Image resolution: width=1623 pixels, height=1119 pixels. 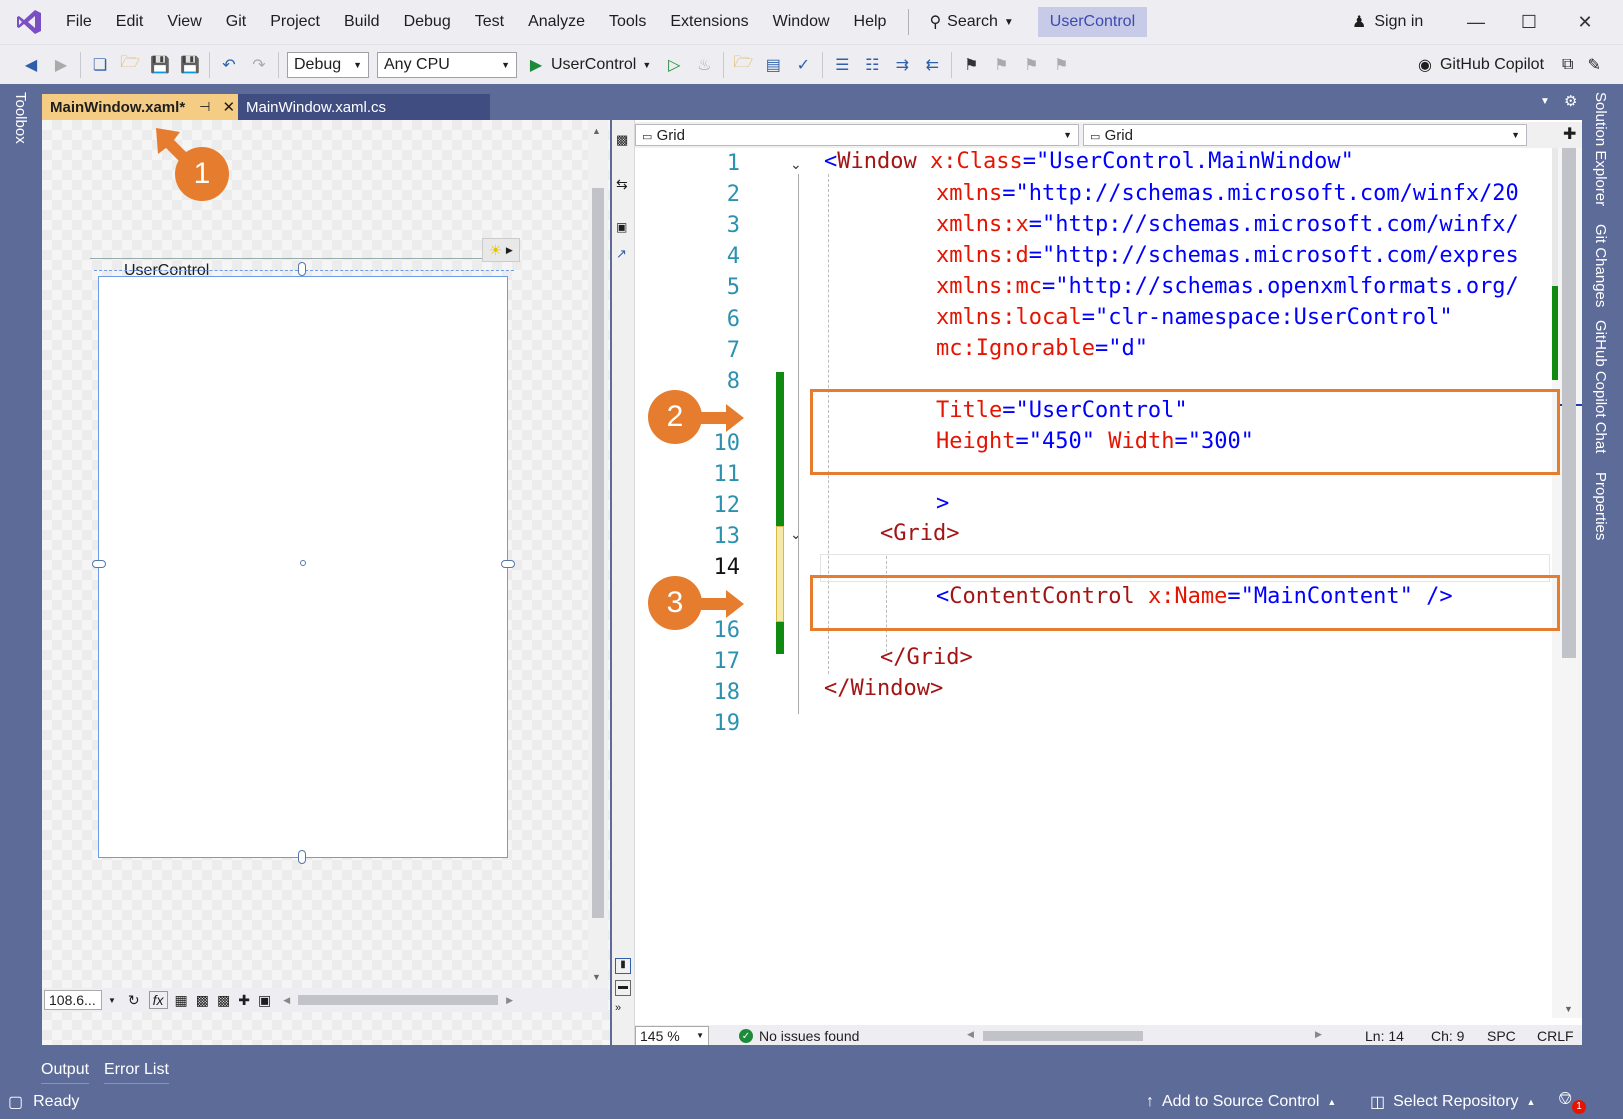 What do you see at coordinates (1063, 1036) in the screenshot?
I see `editor-horizontal-scrollbar-thumb` at bounding box center [1063, 1036].